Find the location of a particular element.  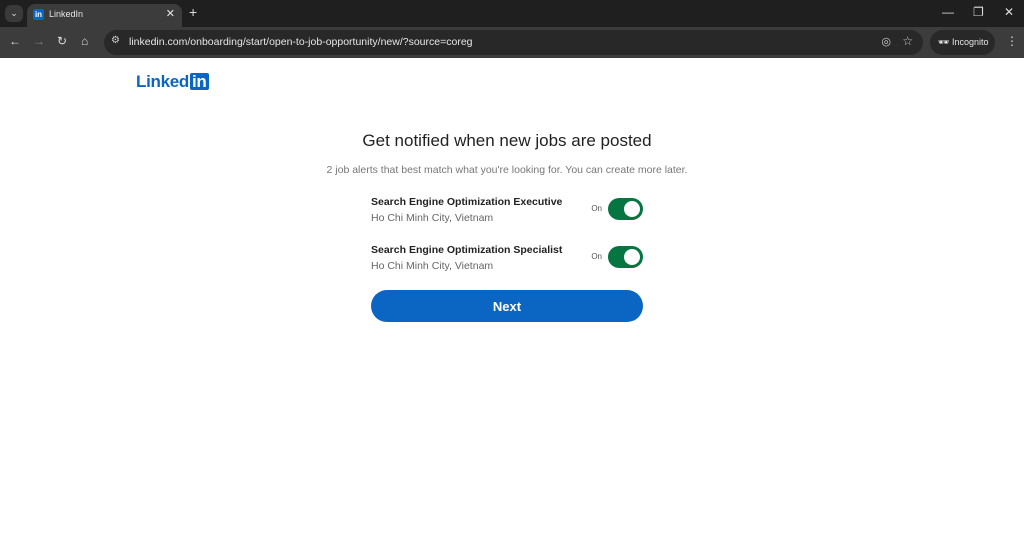

forward-icon: → is located at coordinates (39, 41).